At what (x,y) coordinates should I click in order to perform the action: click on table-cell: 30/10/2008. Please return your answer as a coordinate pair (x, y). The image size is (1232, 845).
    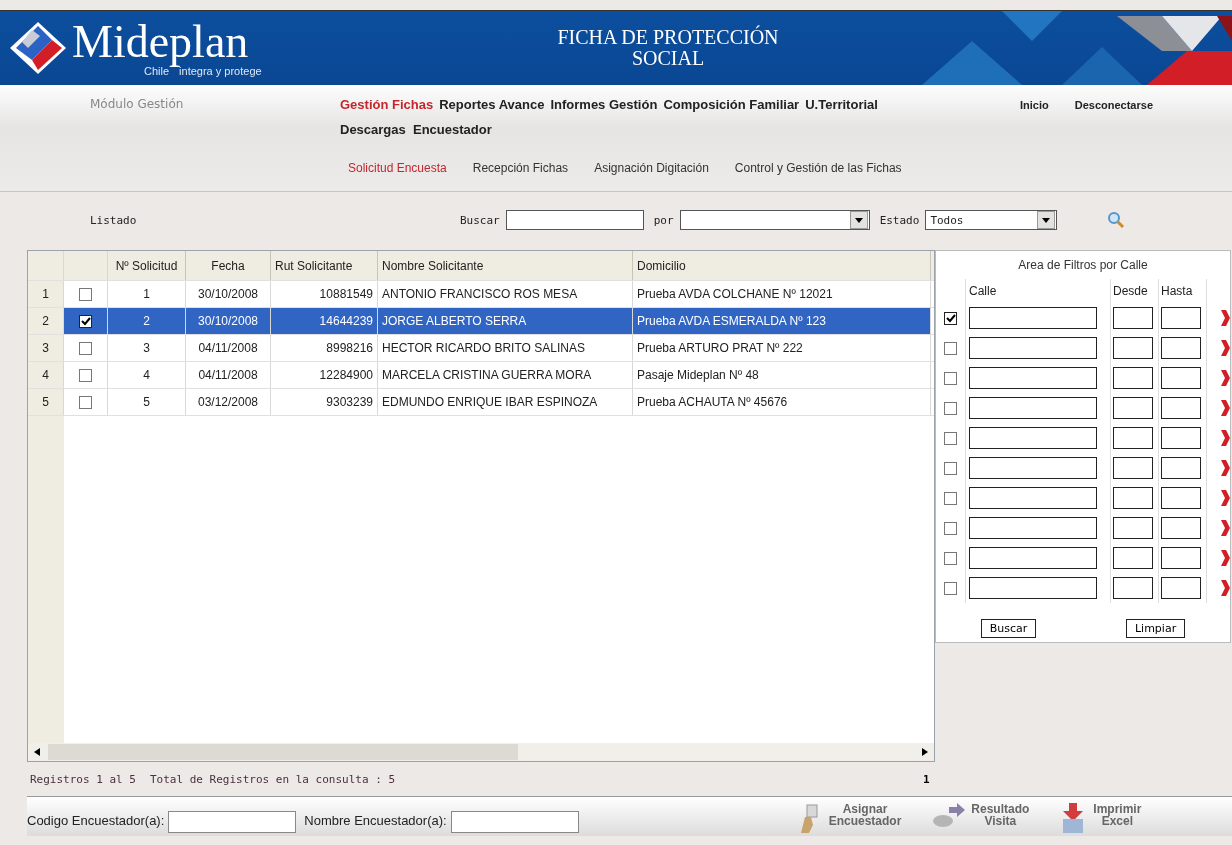
    Looking at the image, I should click on (228, 294).